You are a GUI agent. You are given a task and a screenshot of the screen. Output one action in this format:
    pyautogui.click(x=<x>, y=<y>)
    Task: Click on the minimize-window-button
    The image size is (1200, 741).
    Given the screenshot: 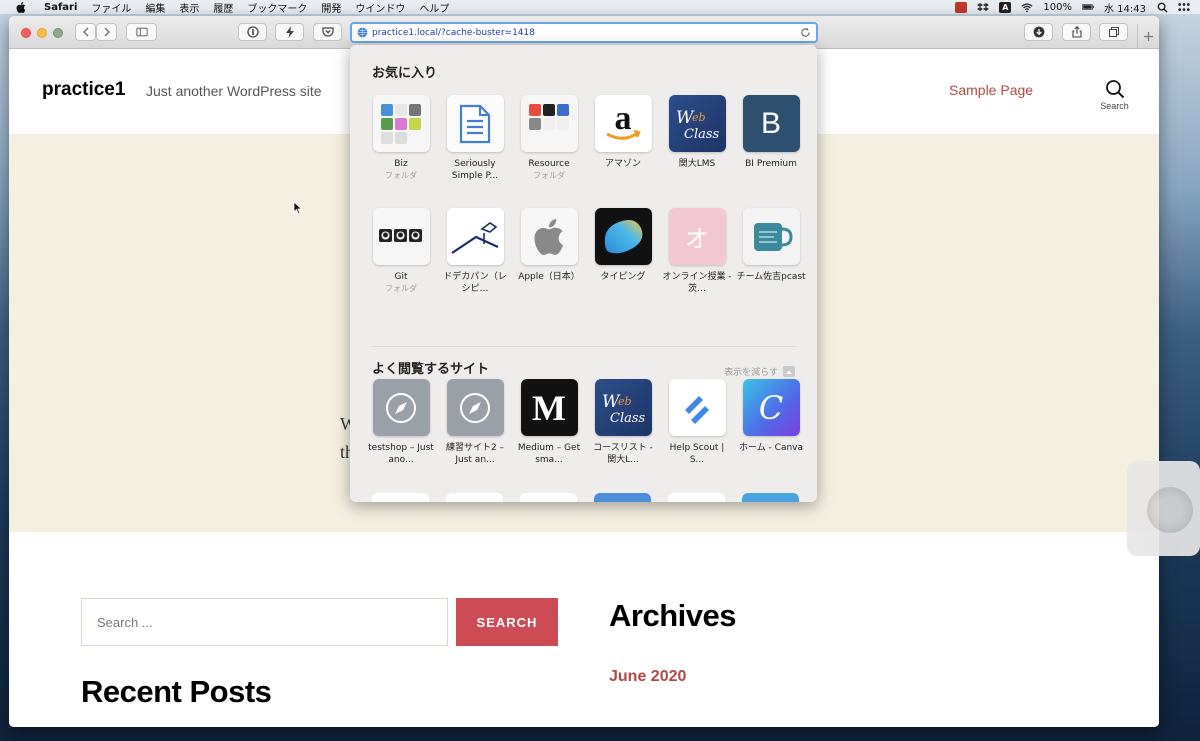 What is the action you would take?
    pyautogui.click(x=42, y=33)
    